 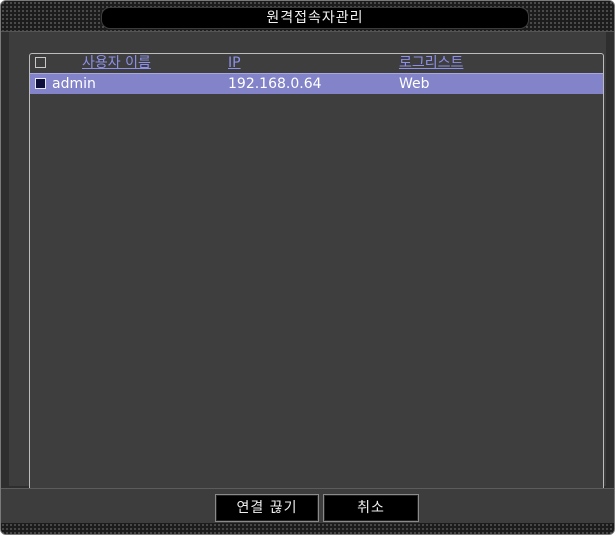 What do you see at coordinates (40, 83) in the screenshot?
I see `row-checkbox` at bounding box center [40, 83].